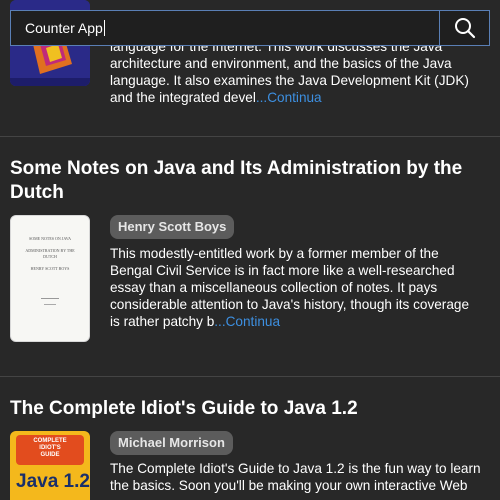 The width and height of the screenshot is (500, 500). What do you see at coordinates (225, 28) in the screenshot?
I see `search-input: Counter App` at bounding box center [225, 28].